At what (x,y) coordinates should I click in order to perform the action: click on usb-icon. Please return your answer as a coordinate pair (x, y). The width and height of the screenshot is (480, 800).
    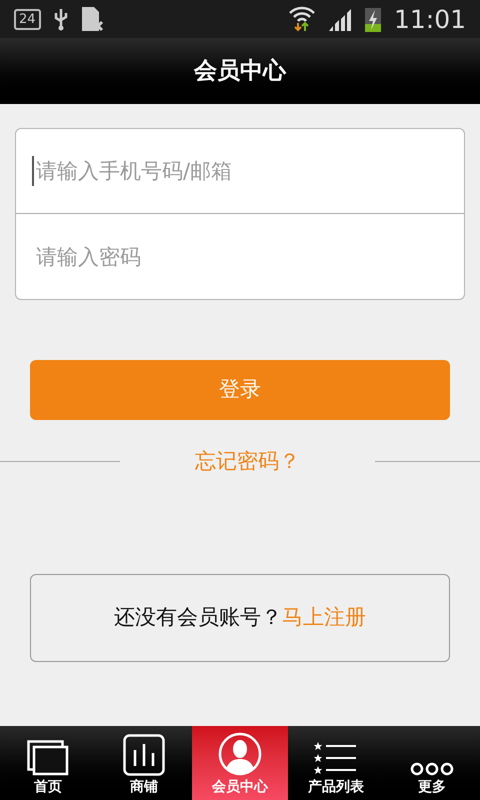
    Looking at the image, I should click on (60, 19).